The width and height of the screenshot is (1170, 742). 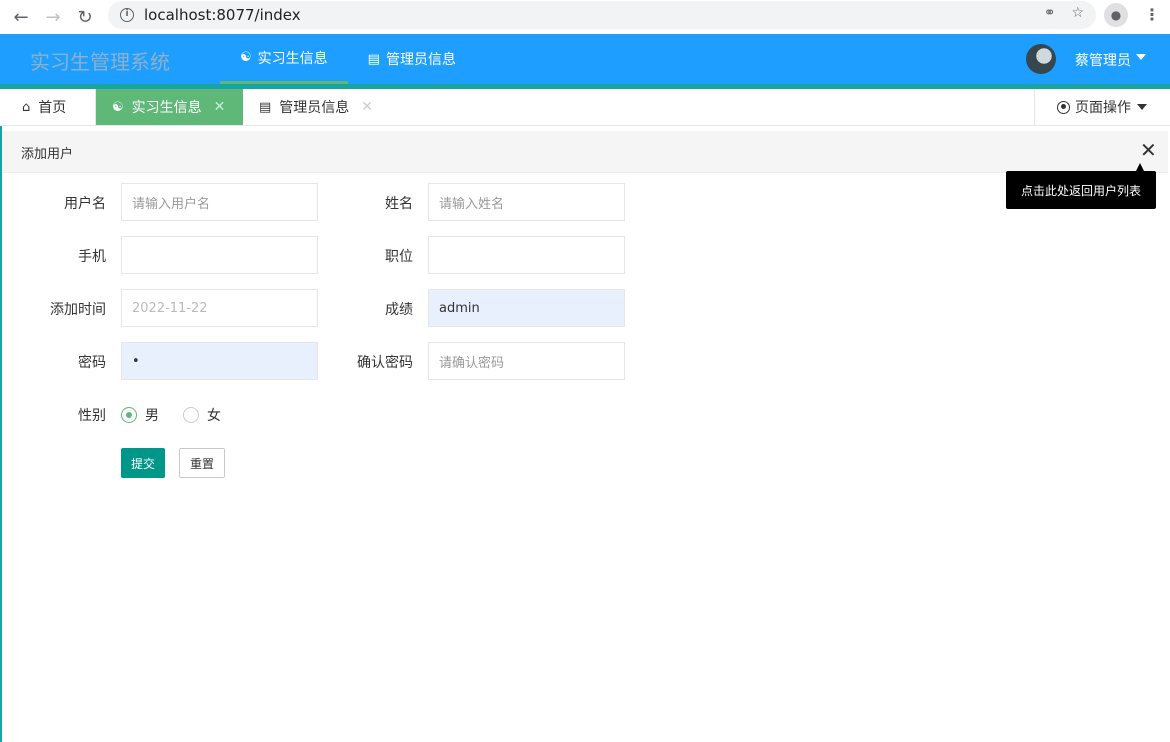 What do you see at coordinates (52, 108) in the screenshot?
I see `tab-home-label: 首页` at bounding box center [52, 108].